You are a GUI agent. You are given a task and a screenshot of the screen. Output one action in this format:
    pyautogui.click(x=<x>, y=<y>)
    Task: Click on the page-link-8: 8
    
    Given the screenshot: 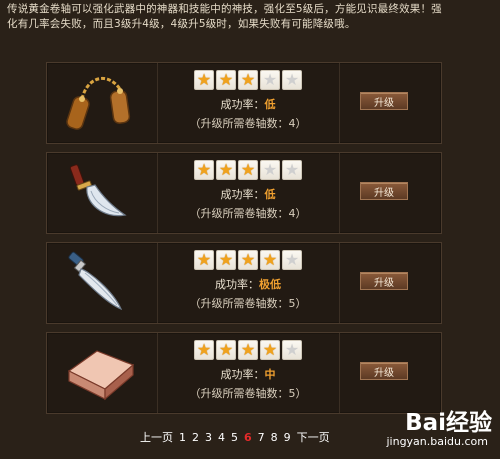 What is the action you would take?
    pyautogui.click(x=274, y=437)
    